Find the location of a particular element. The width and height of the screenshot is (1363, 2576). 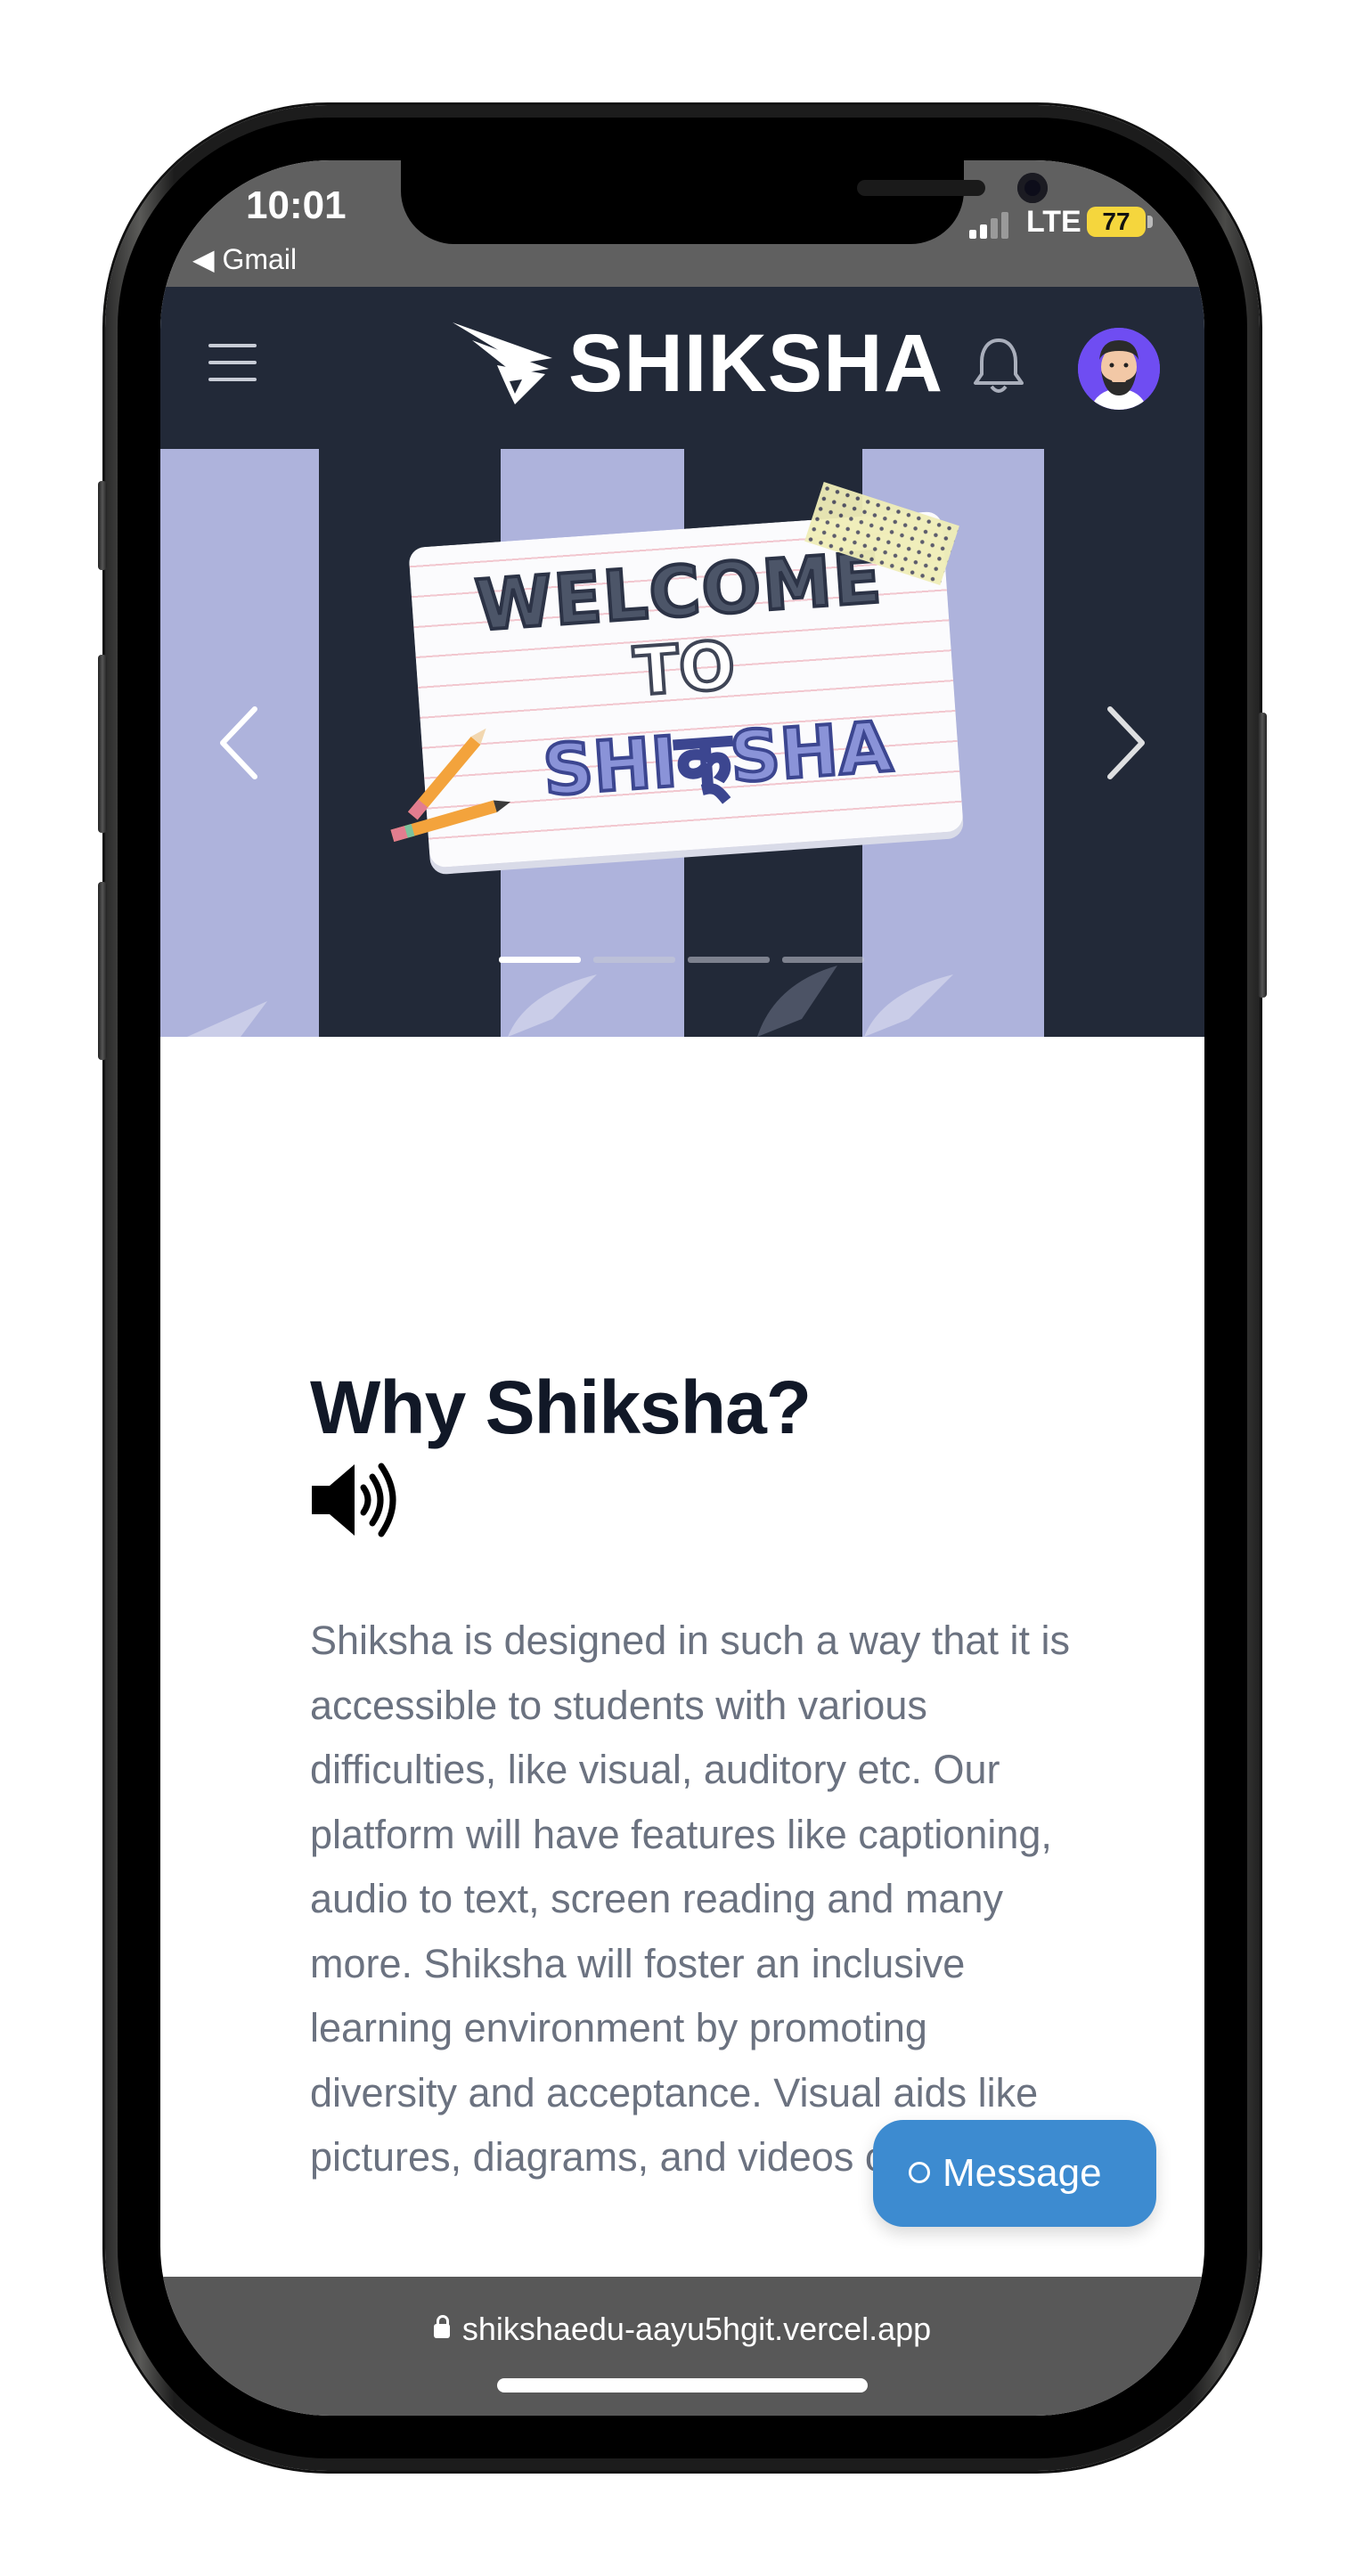

chevron-left-icon is located at coordinates (239, 743).